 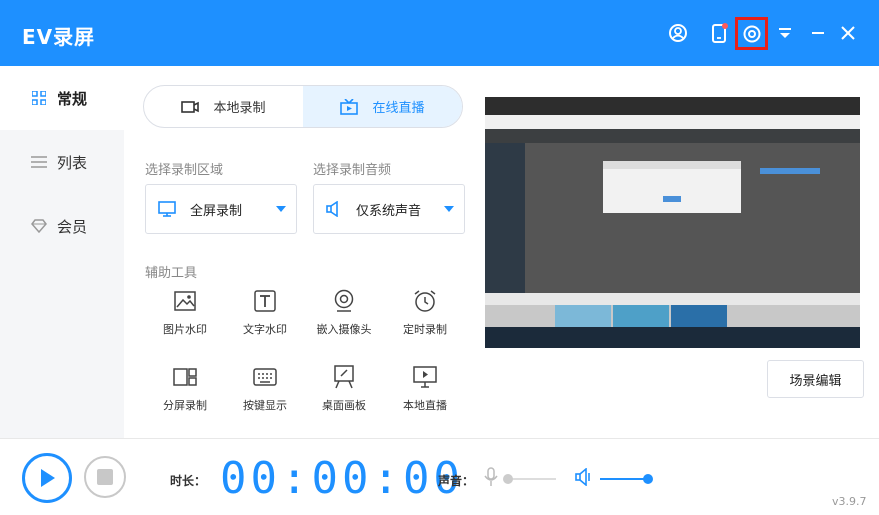 I want to click on duration-label: 时长：, so click(x=188, y=481).